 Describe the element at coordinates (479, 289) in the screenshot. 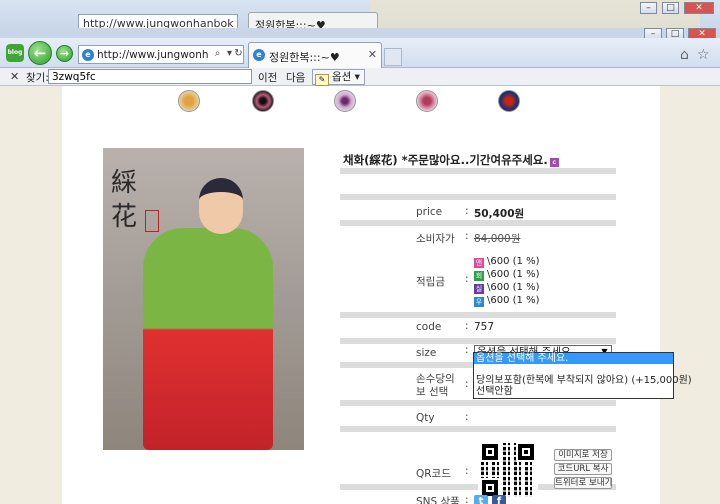

I see `point-badge-icon: 실` at that location.